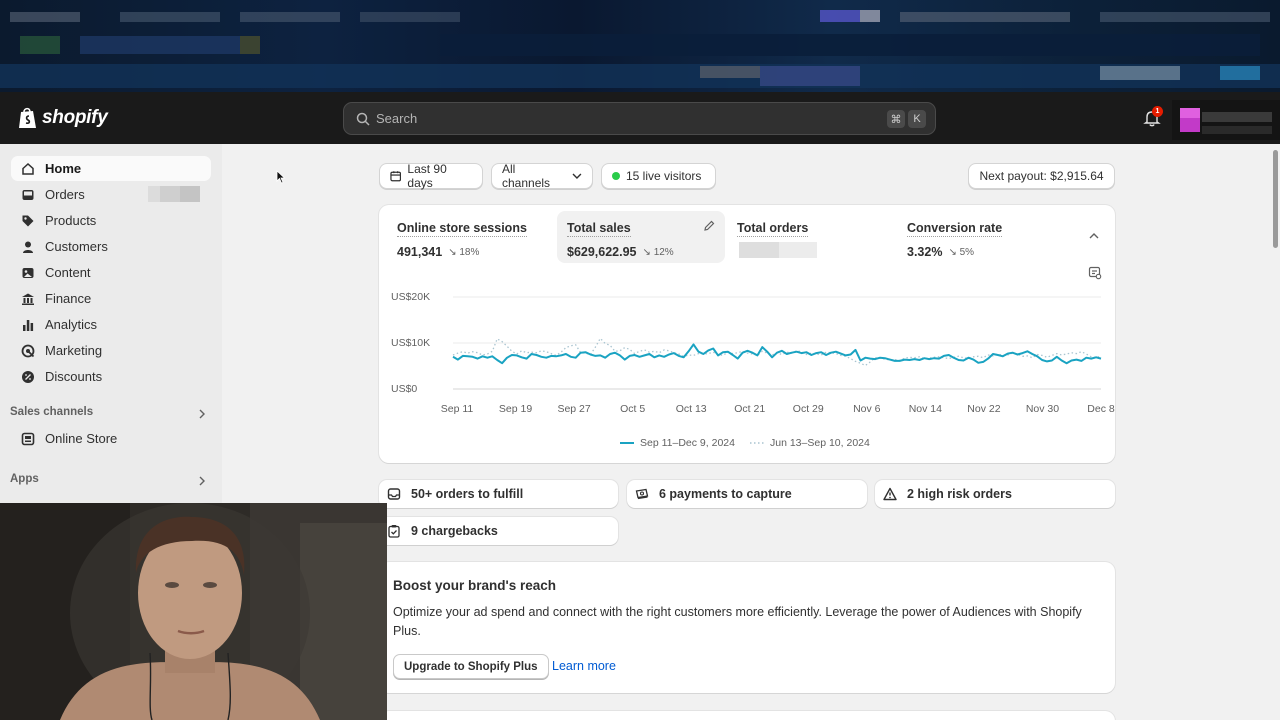 Image resolution: width=1280 pixels, height=720 pixels. I want to click on sidebar-item-label: Marketing, so click(74, 350).